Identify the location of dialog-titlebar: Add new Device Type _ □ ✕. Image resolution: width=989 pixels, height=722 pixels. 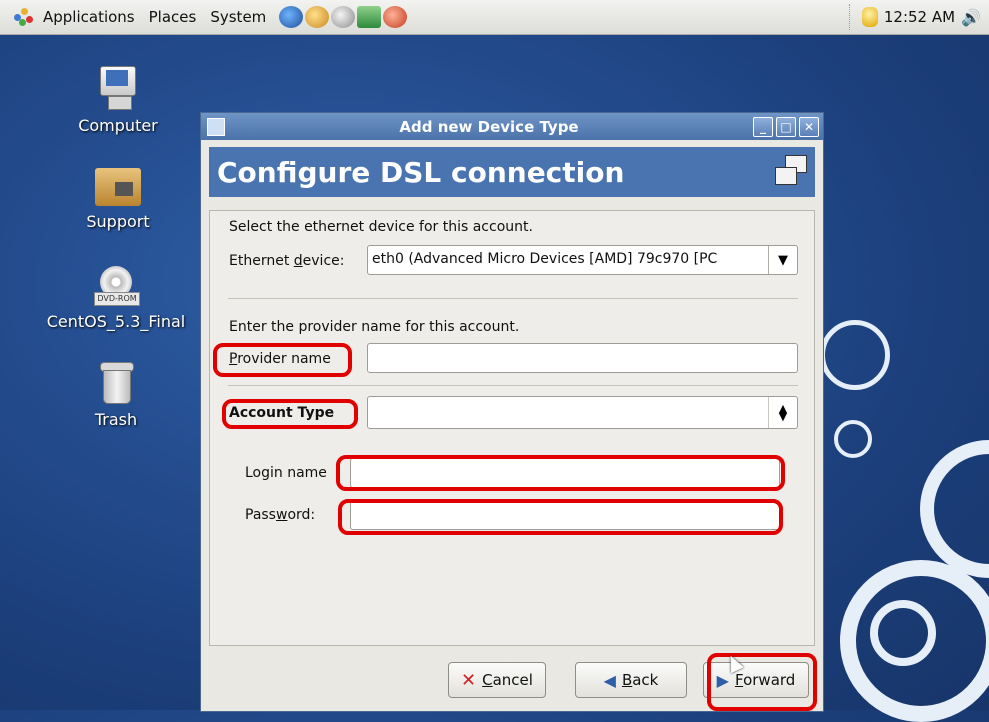
(512, 126).